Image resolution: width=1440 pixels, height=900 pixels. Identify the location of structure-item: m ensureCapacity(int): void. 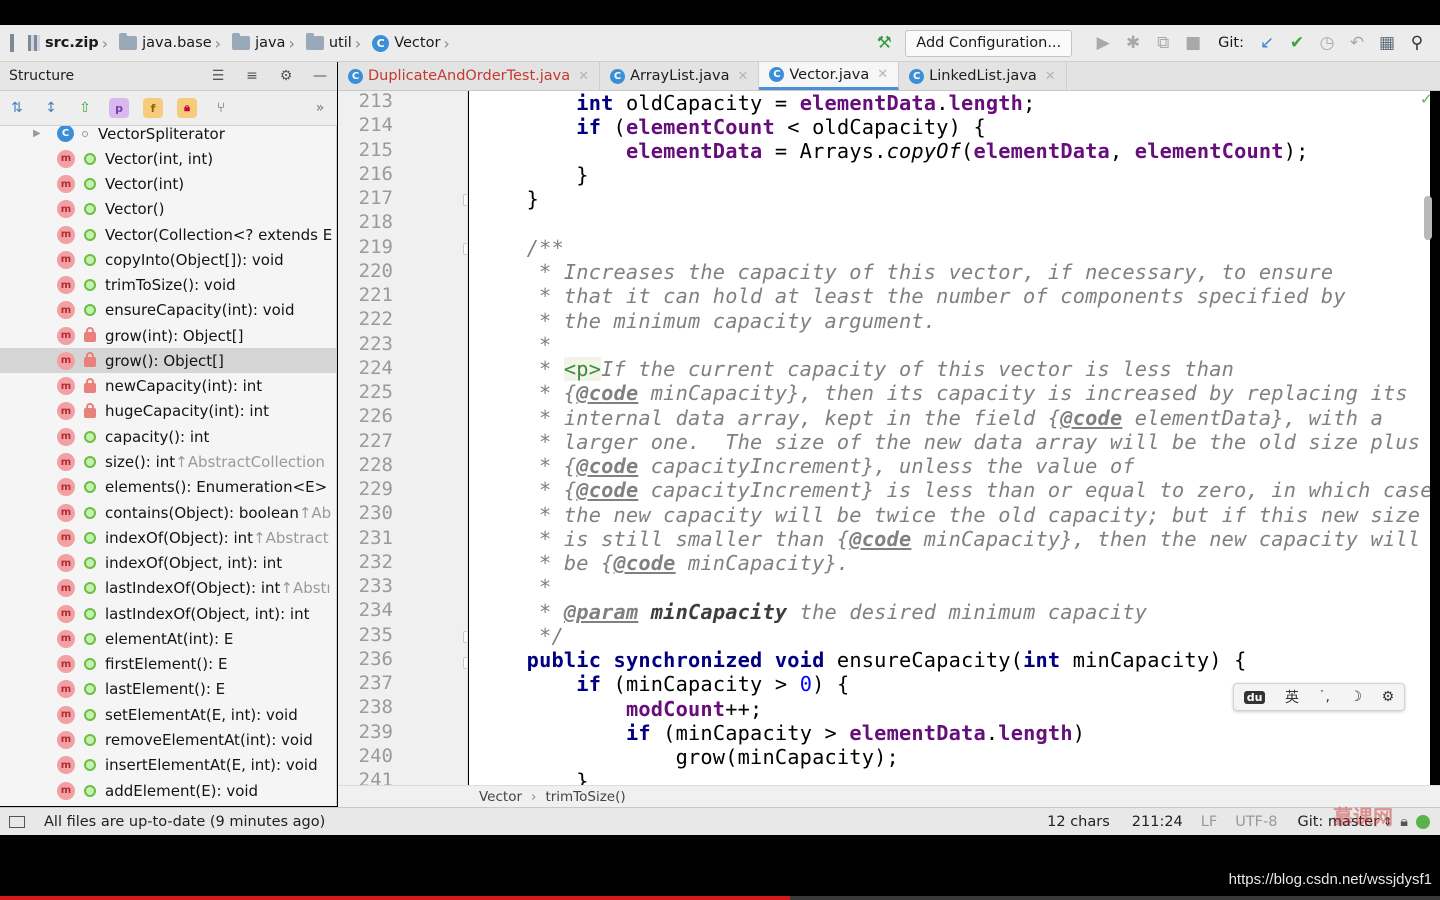
(168, 310).